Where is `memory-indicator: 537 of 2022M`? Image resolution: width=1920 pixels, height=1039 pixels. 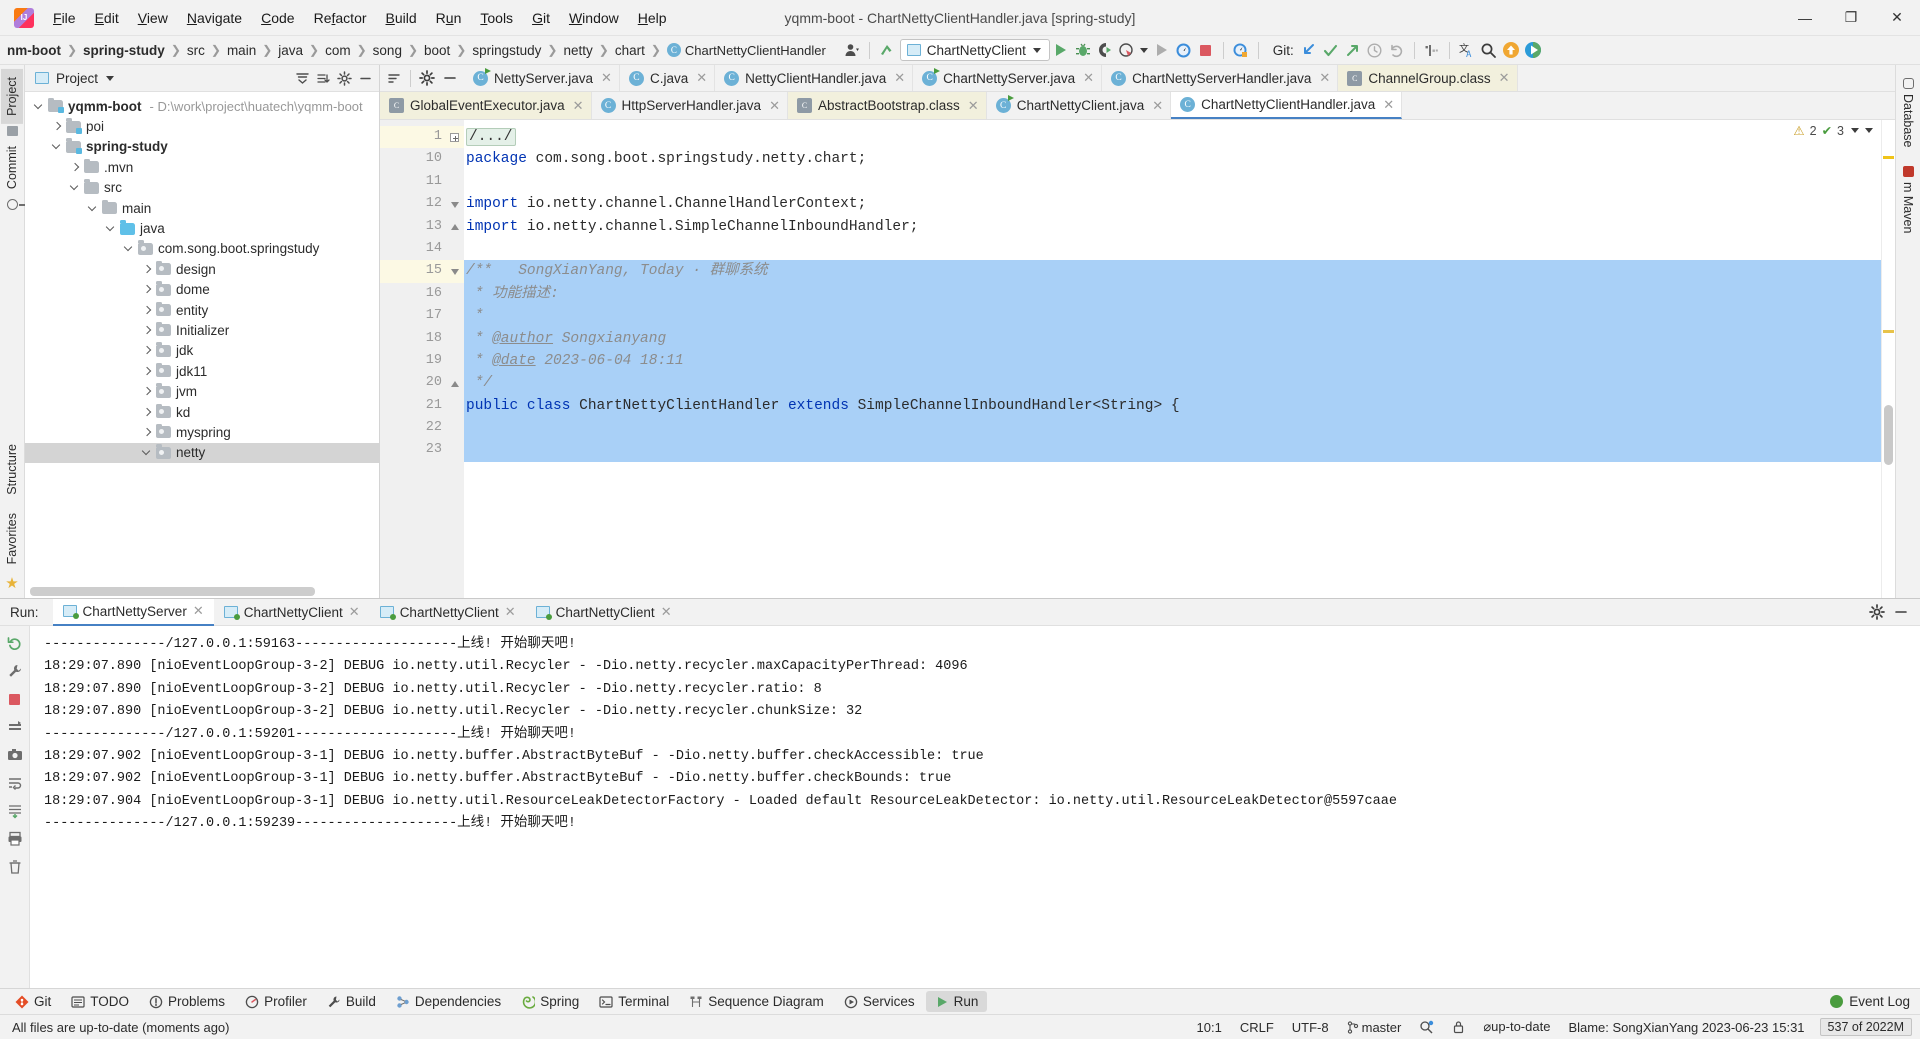 memory-indicator: 537 of 2022M is located at coordinates (1865, 1027).